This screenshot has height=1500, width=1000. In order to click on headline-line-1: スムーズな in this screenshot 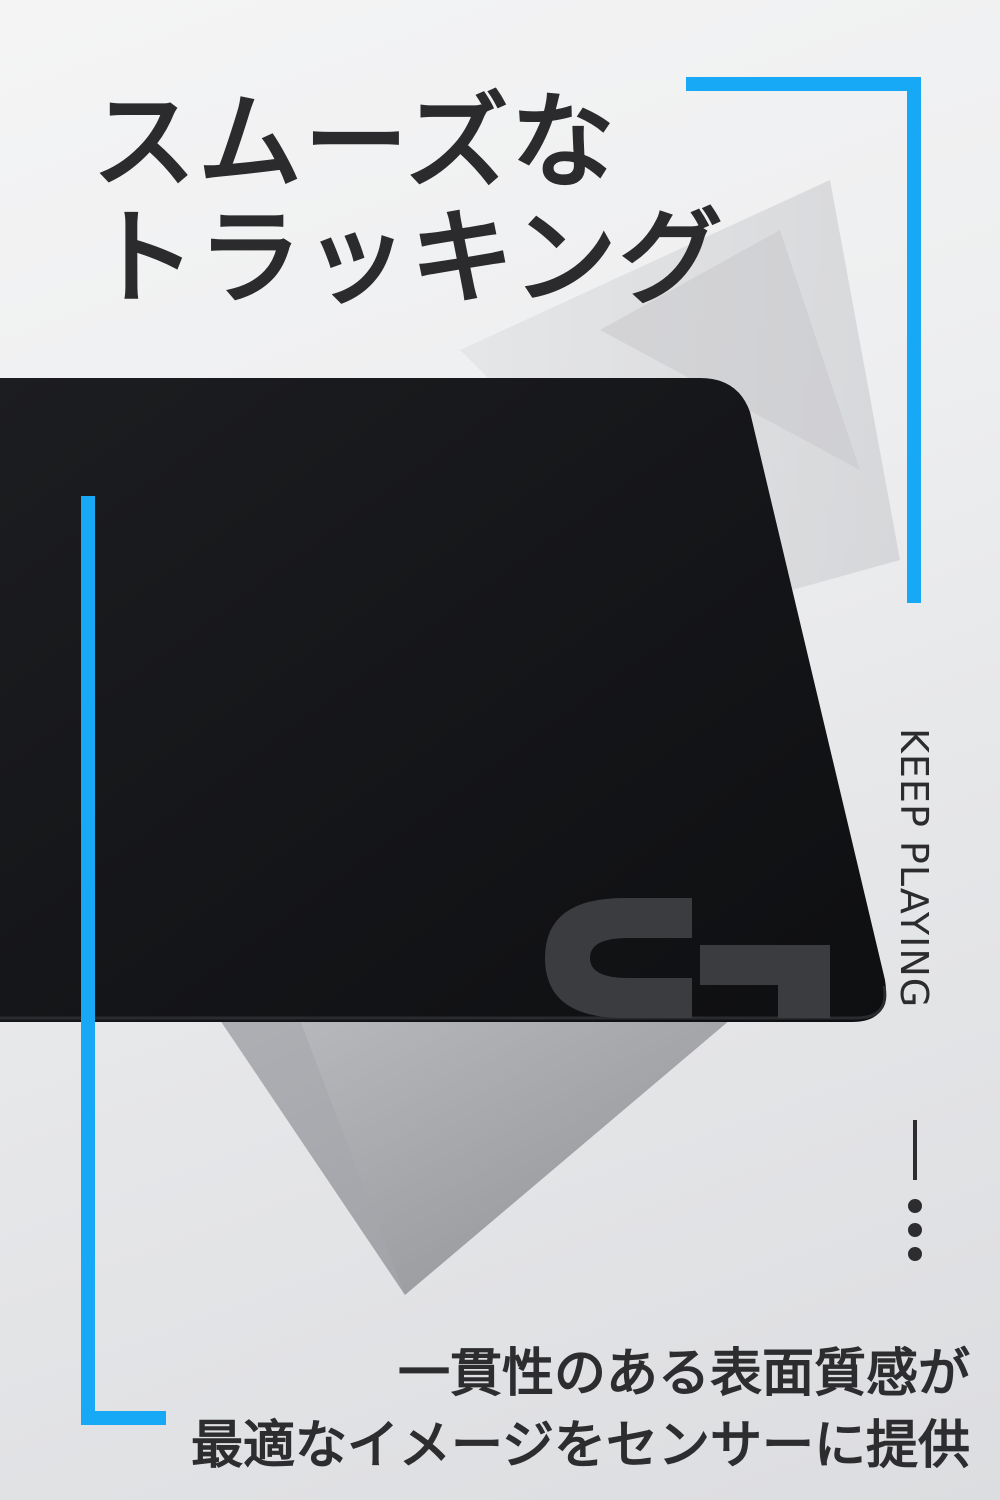, I will do `click(354, 142)`.